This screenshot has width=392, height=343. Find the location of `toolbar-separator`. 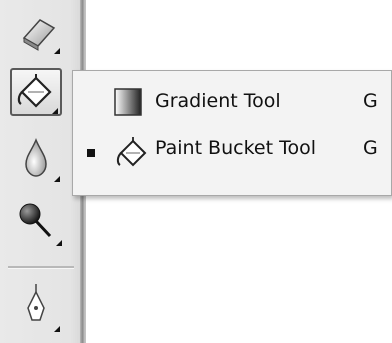

toolbar-separator is located at coordinates (41, 267).